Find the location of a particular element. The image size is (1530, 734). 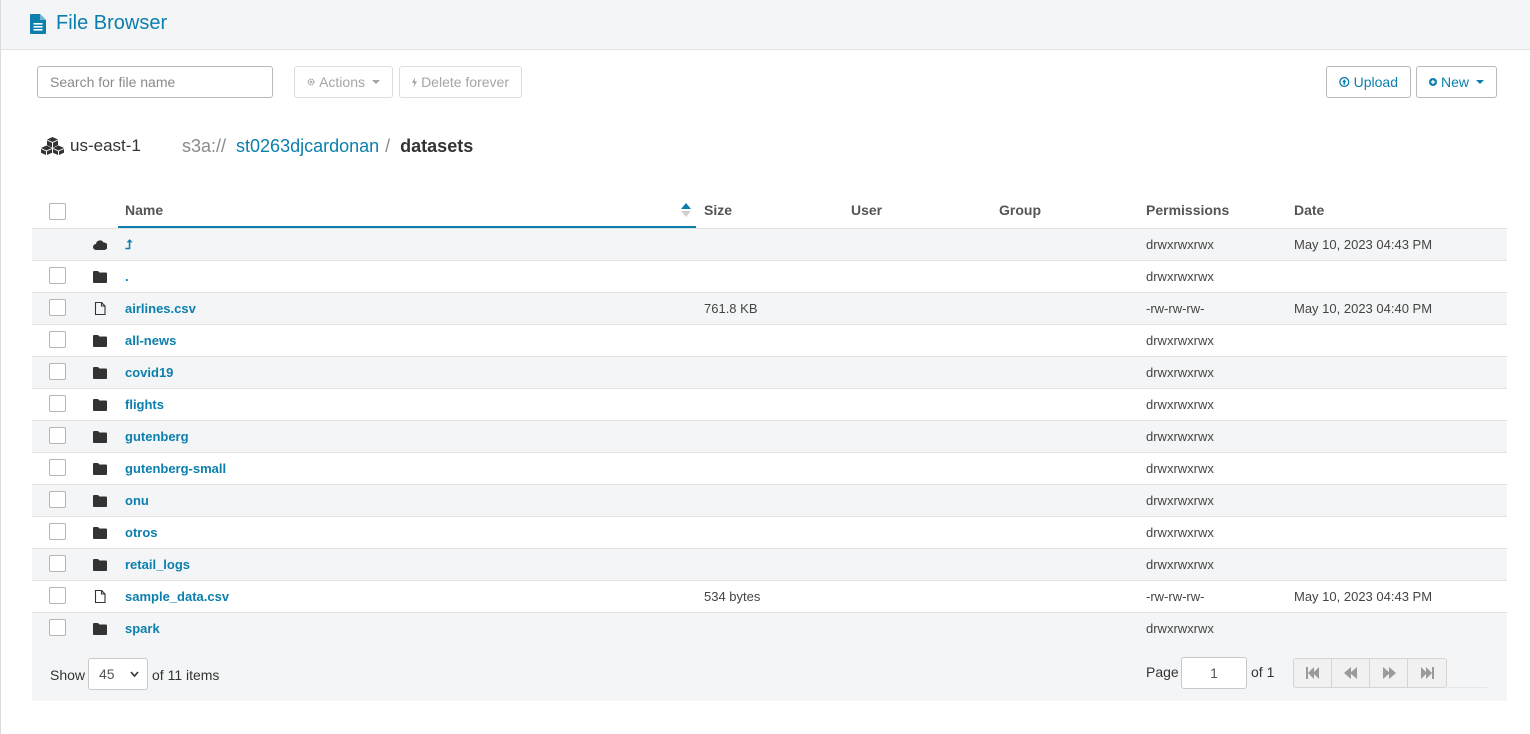

table-header: Name Size User Group Permissions Date is located at coordinates (769, 211).